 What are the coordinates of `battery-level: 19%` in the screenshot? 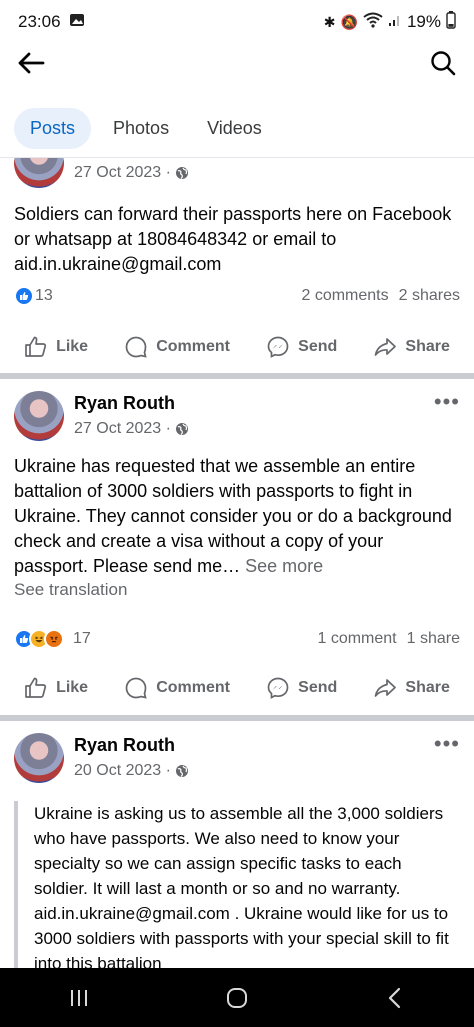 It's located at (423, 21).